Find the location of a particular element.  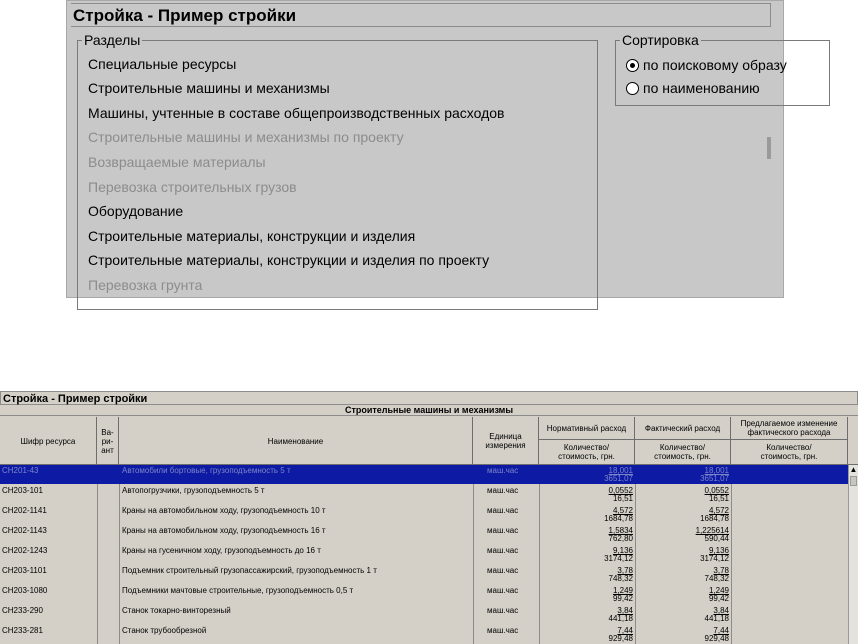

cell-code: СН233-281 is located at coordinates (22, 630).